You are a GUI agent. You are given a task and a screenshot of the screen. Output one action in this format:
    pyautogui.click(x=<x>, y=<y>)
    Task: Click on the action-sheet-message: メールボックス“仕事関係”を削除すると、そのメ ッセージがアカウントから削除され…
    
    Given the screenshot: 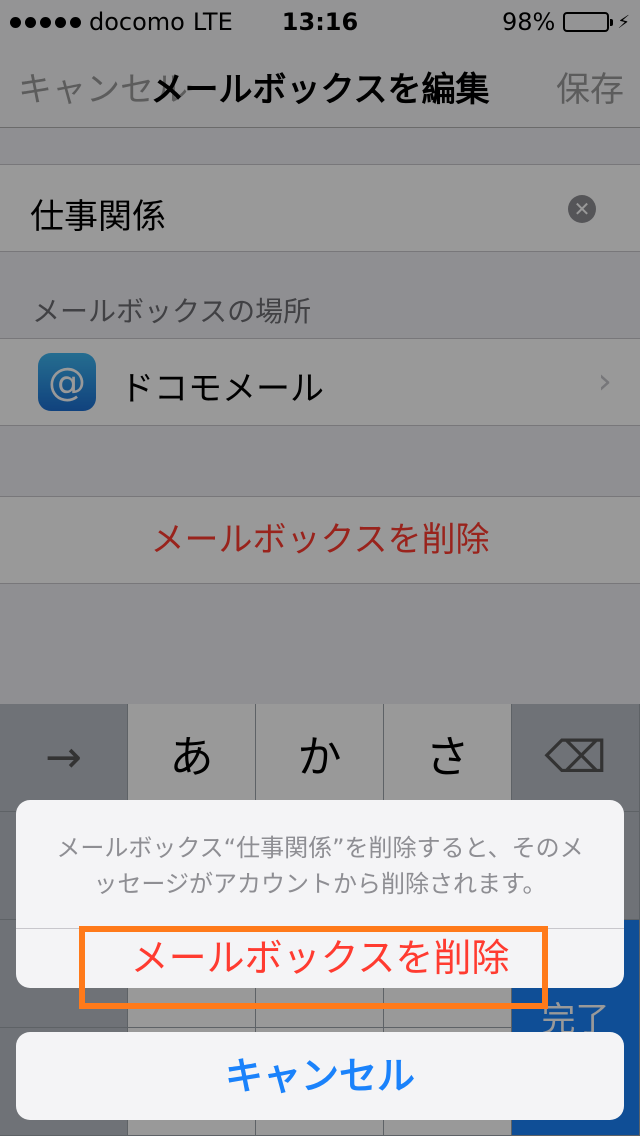 What is the action you would take?
    pyautogui.click(x=320, y=866)
    